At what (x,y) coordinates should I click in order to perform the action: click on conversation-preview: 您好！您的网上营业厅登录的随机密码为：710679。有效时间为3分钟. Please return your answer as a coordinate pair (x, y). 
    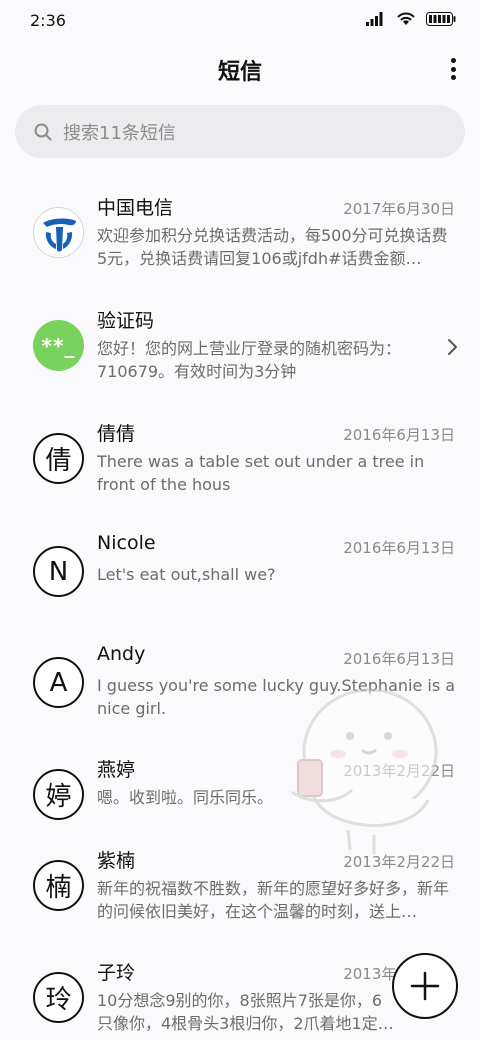
    Looking at the image, I should click on (249, 360).